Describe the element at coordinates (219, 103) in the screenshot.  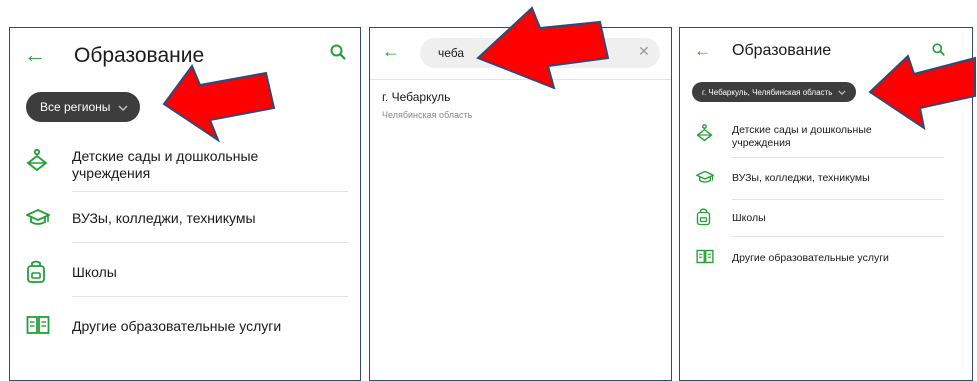
I see `red-arrow-1-icon` at that location.